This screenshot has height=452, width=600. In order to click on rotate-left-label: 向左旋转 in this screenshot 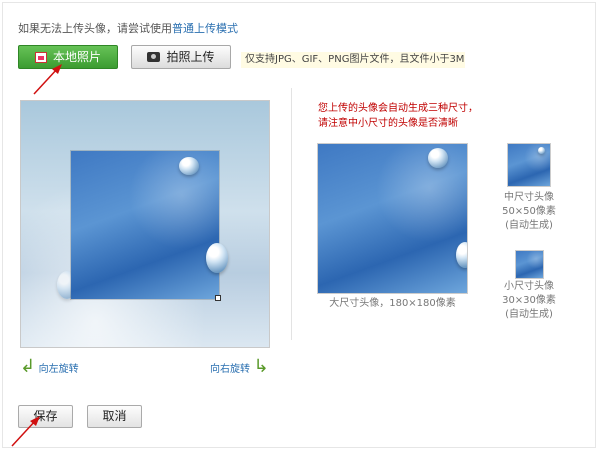, I will do `click(58, 369)`.